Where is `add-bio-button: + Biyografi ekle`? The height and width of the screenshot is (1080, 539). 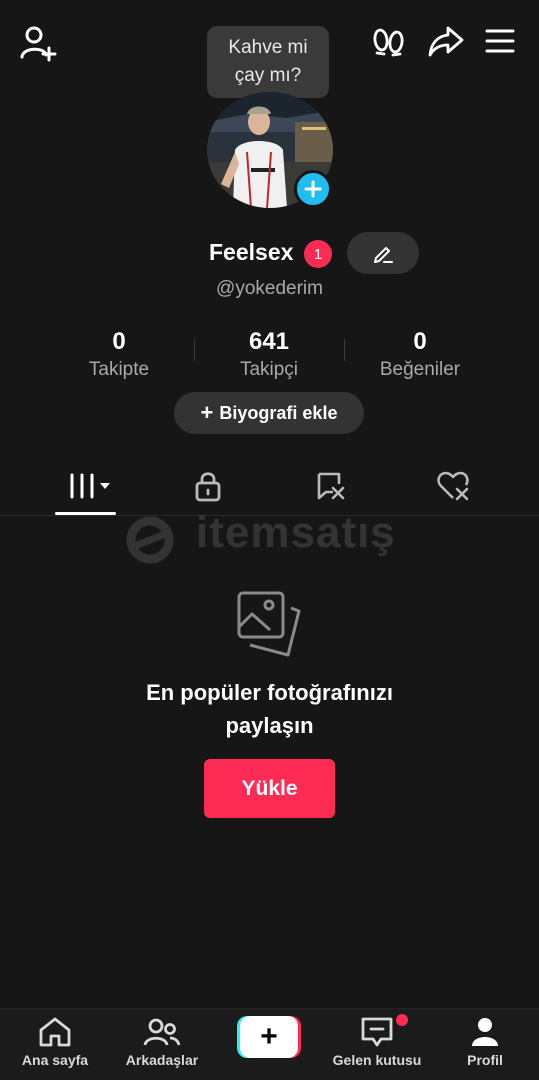 add-bio-button: + Biyografi ekle is located at coordinates (269, 413).